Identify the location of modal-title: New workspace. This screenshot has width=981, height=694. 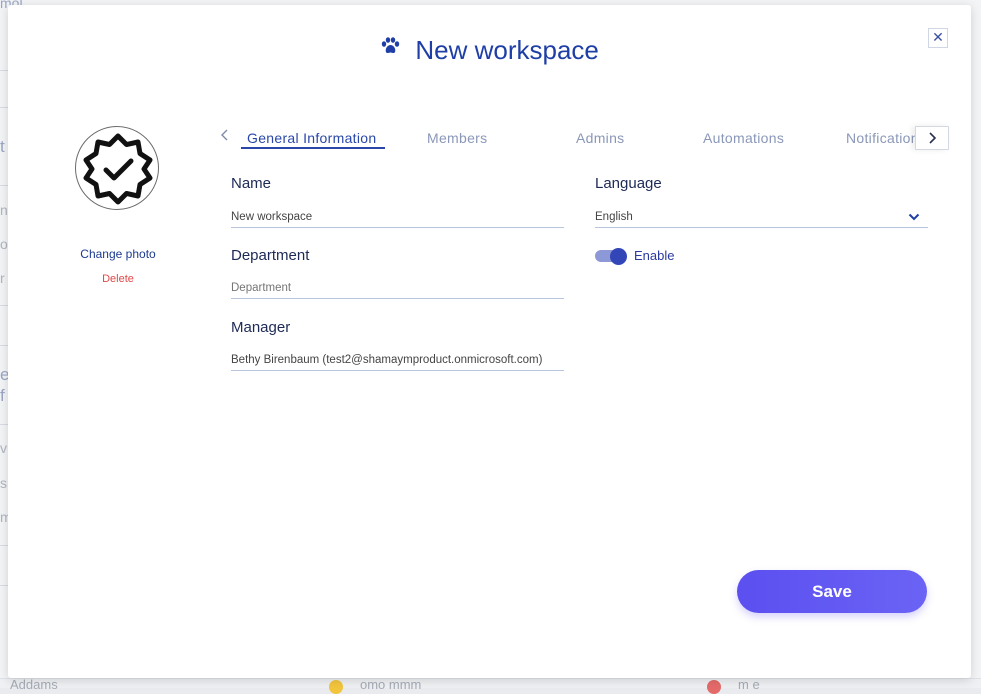
(507, 50).